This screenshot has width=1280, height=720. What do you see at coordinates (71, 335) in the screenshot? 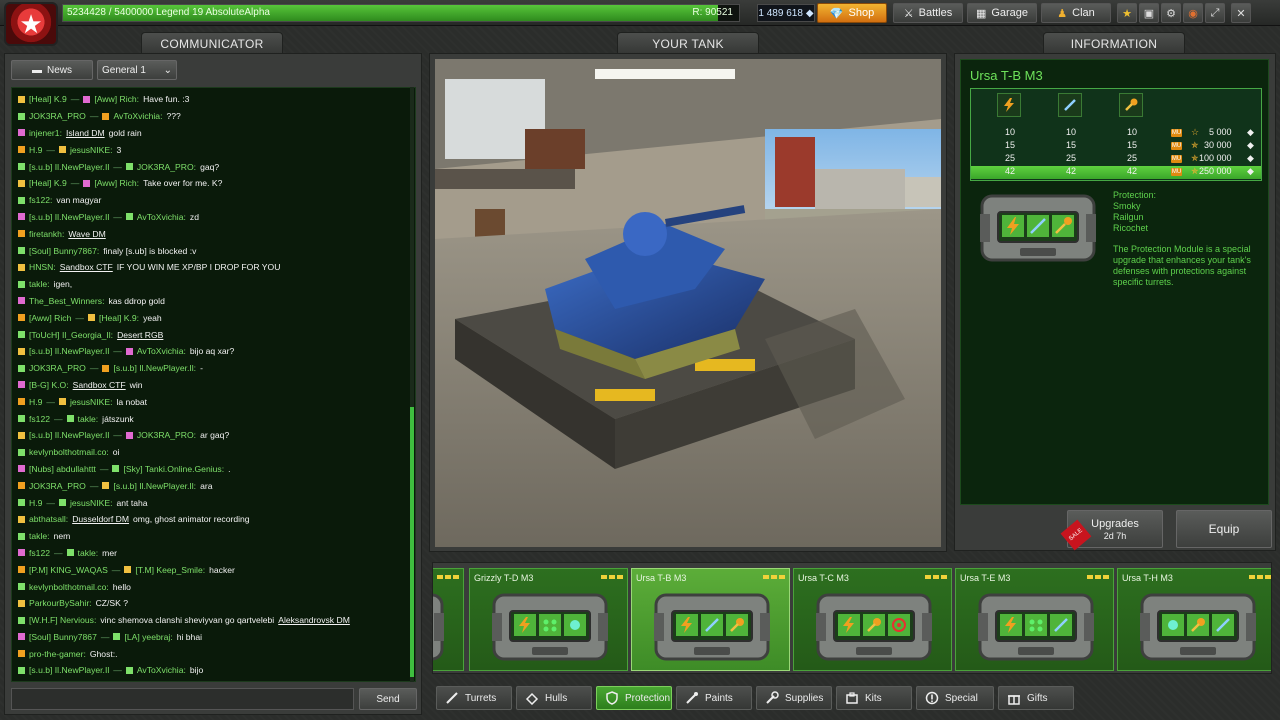
I see `chat-sender: [ToUcH] Il_Georgia_Il:` at bounding box center [71, 335].